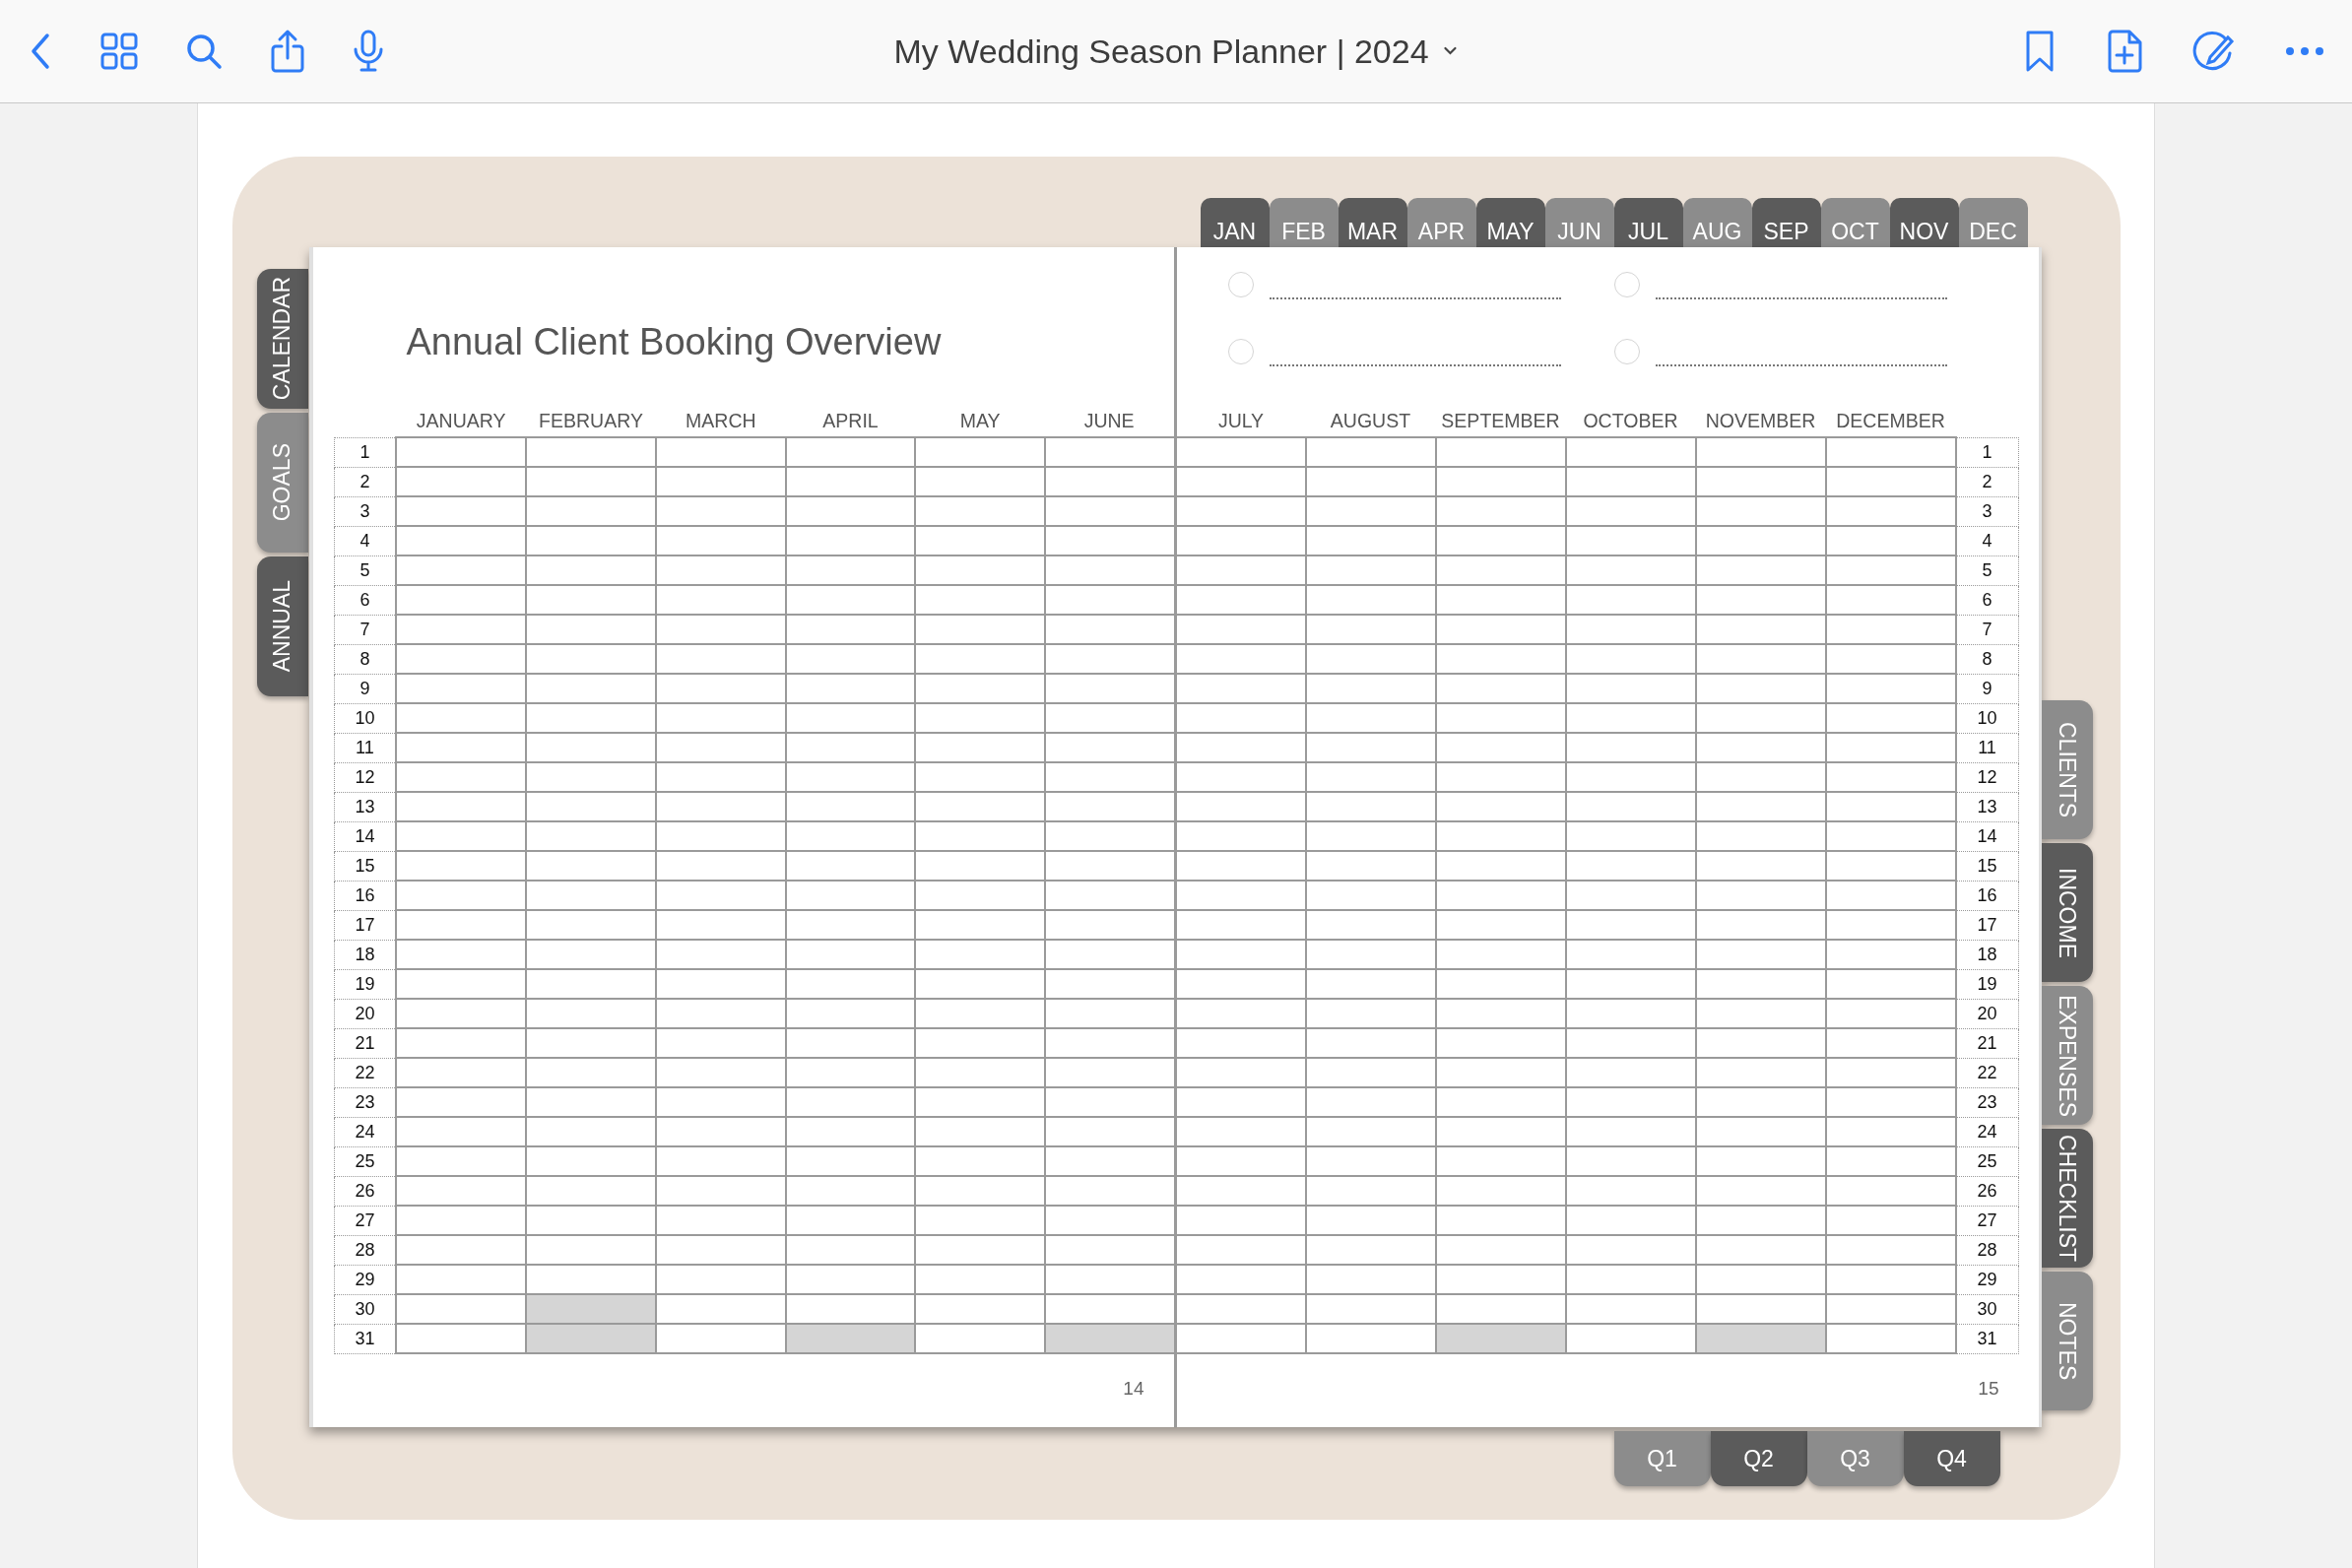  Describe the element at coordinates (1176, 52) in the screenshot. I see `document-title: My Wedding Season Planner | 2024` at that location.